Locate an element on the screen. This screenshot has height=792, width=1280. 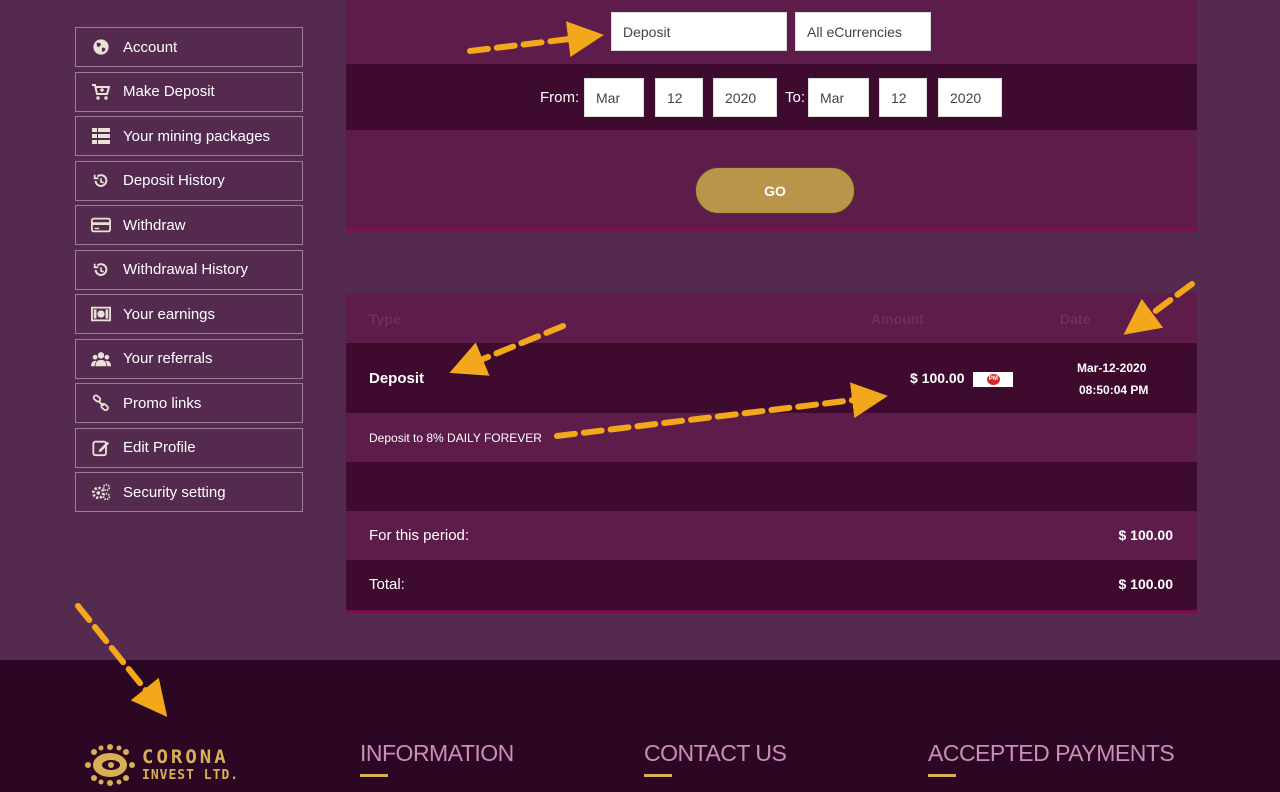
perfect-money-icon: PM is located at coordinates (993, 379).